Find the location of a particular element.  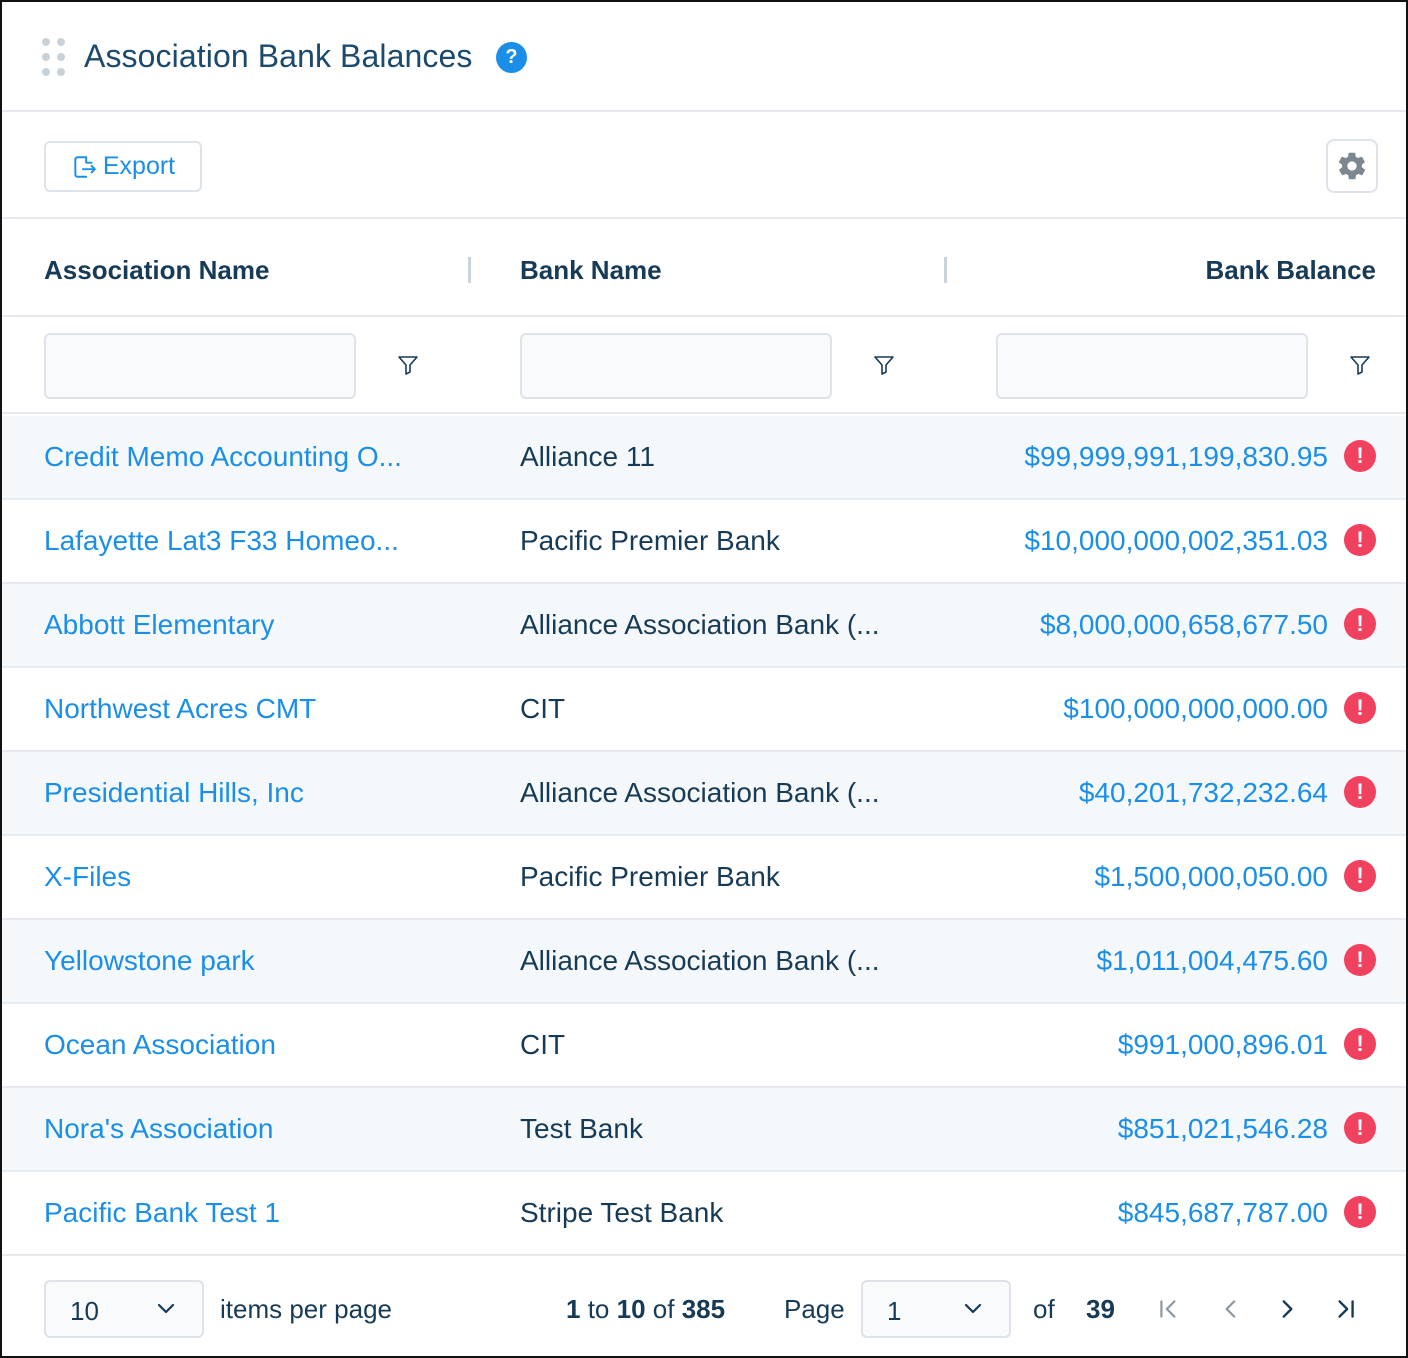

balance-link: $1,500,000,050.00 is located at coordinates (1211, 877).